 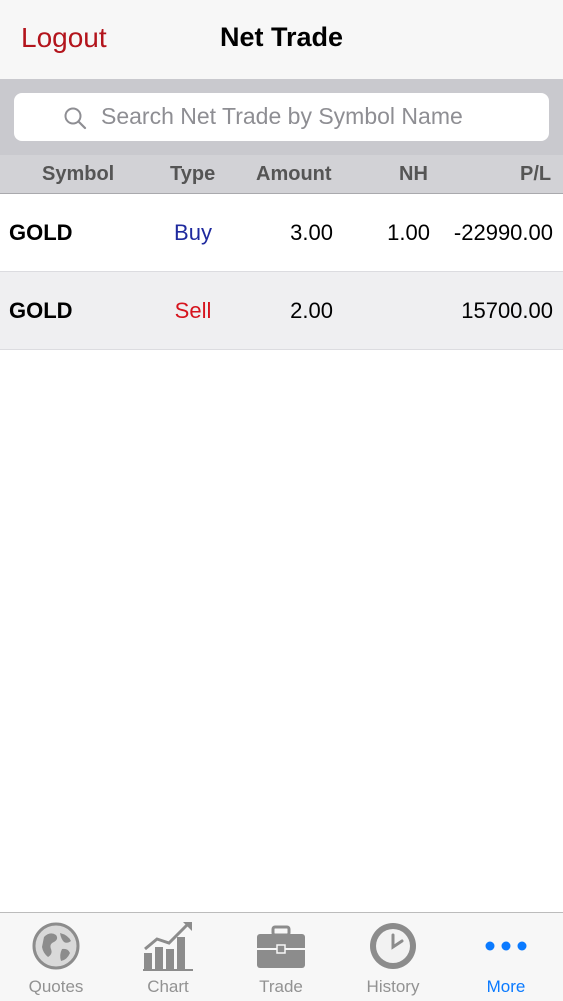 What do you see at coordinates (294, 174) in the screenshot?
I see `column-header-amount: Amount` at bounding box center [294, 174].